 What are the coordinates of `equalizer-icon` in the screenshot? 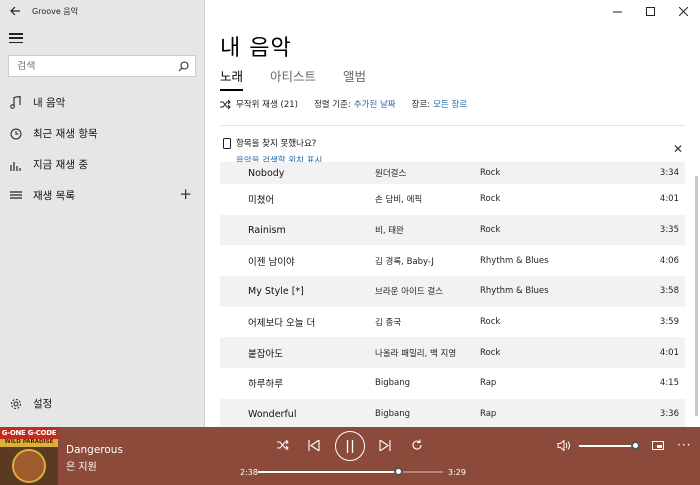 It's located at (16, 165).